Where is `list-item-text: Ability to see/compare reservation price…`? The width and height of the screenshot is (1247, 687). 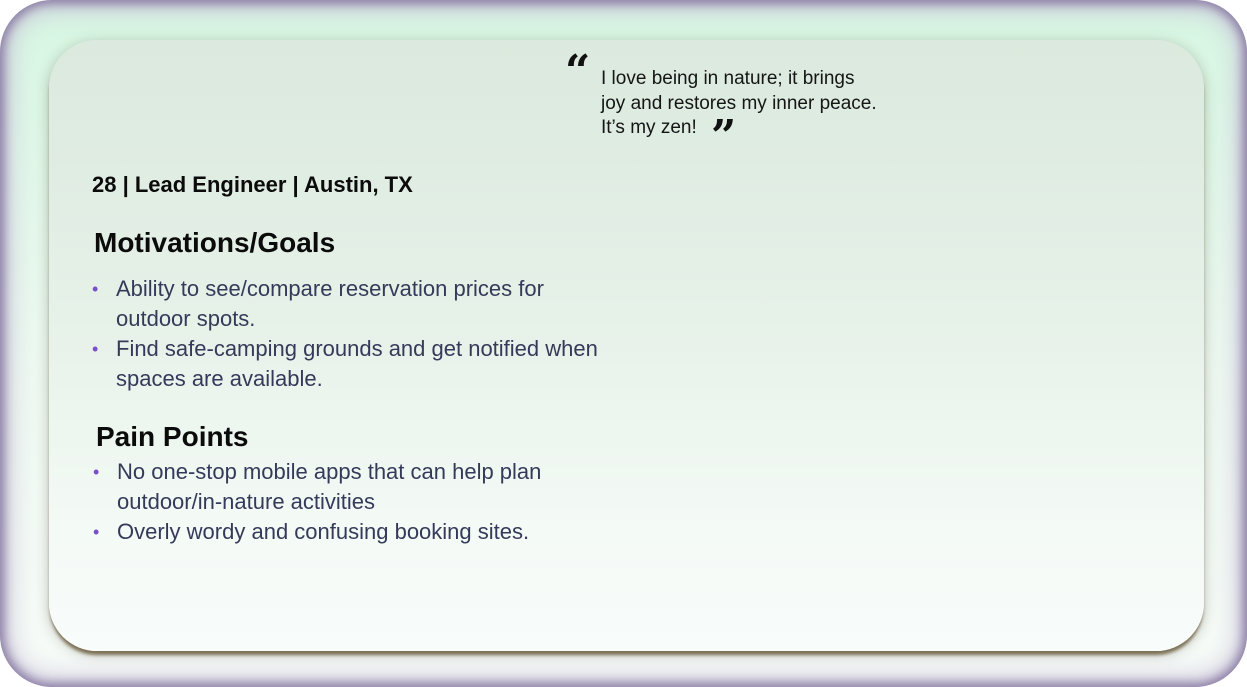
list-item-text: Ability to see/compare reservation price… is located at coordinates (330, 288).